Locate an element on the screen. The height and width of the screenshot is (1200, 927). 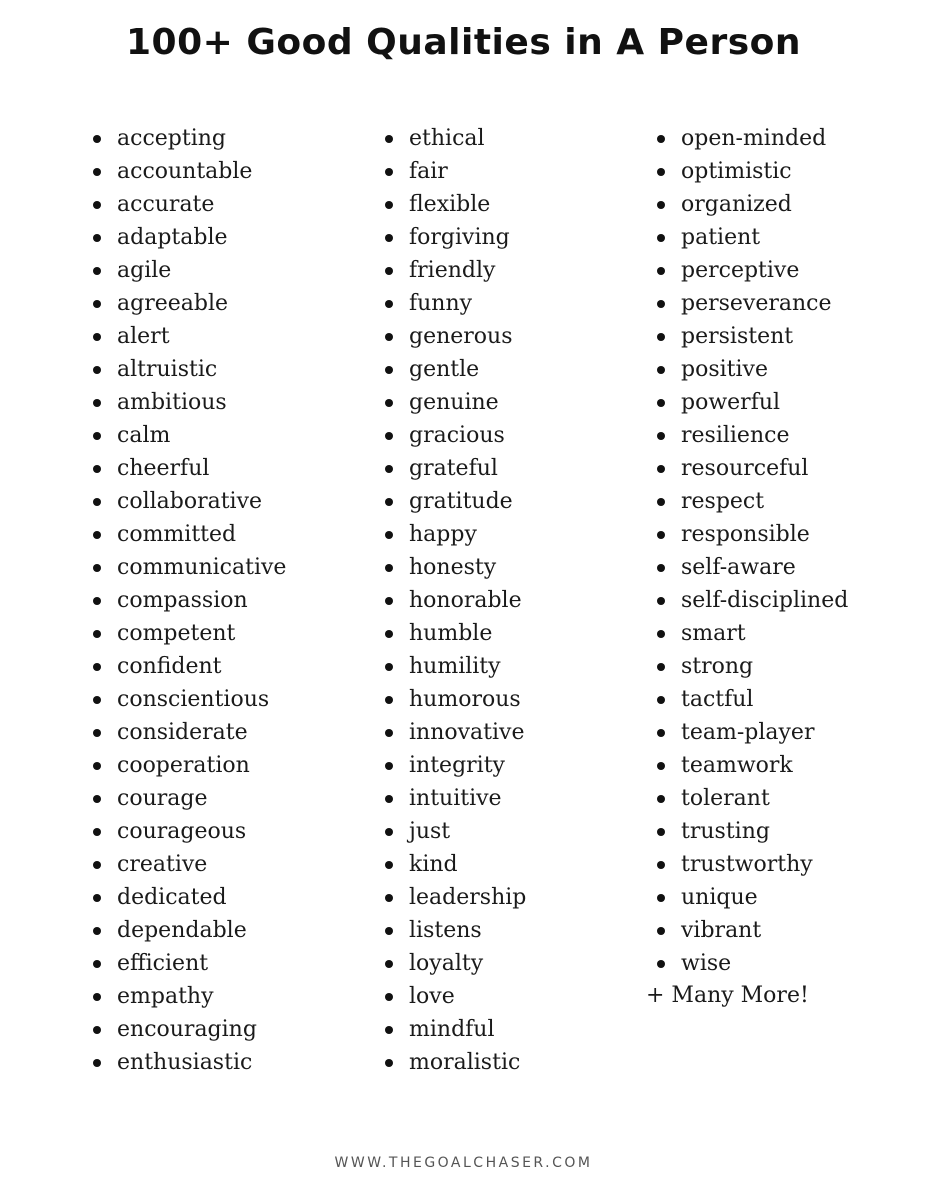
quality-text: committed is located at coordinates (177, 534).